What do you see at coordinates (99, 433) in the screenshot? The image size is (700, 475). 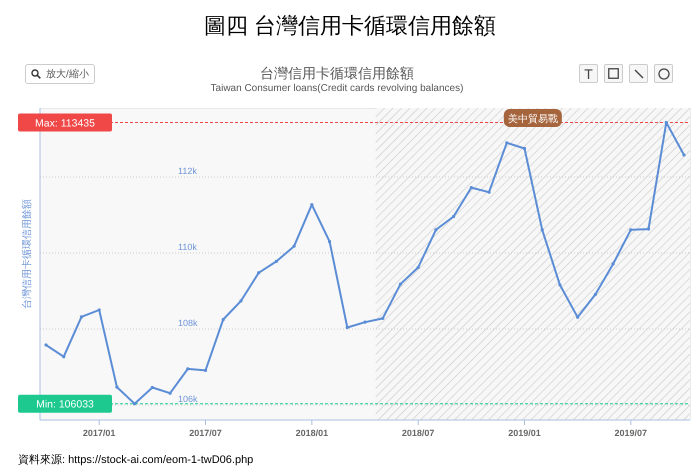 I see `x-tick-label: 2017/01` at bounding box center [99, 433].